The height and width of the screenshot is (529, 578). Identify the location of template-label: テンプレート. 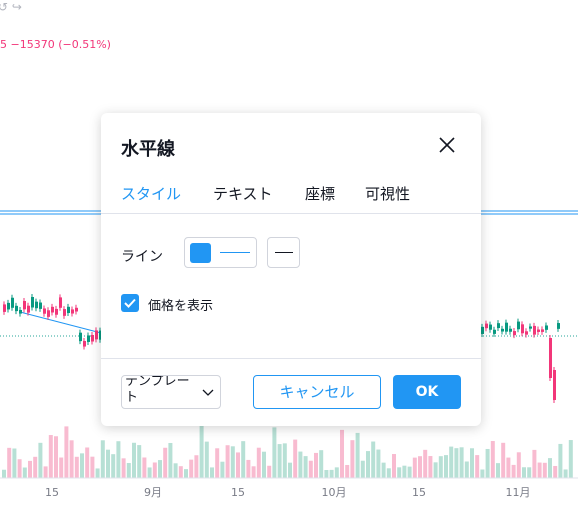
(157, 390).